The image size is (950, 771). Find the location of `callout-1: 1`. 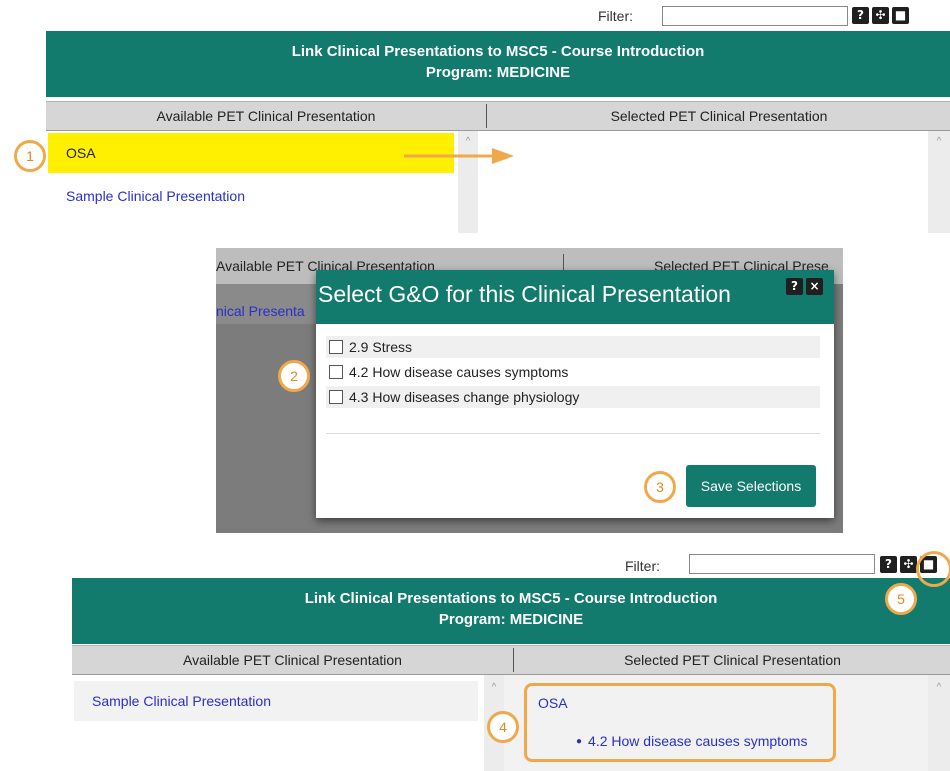

callout-1: 1 is located at coordinates (30, 156).